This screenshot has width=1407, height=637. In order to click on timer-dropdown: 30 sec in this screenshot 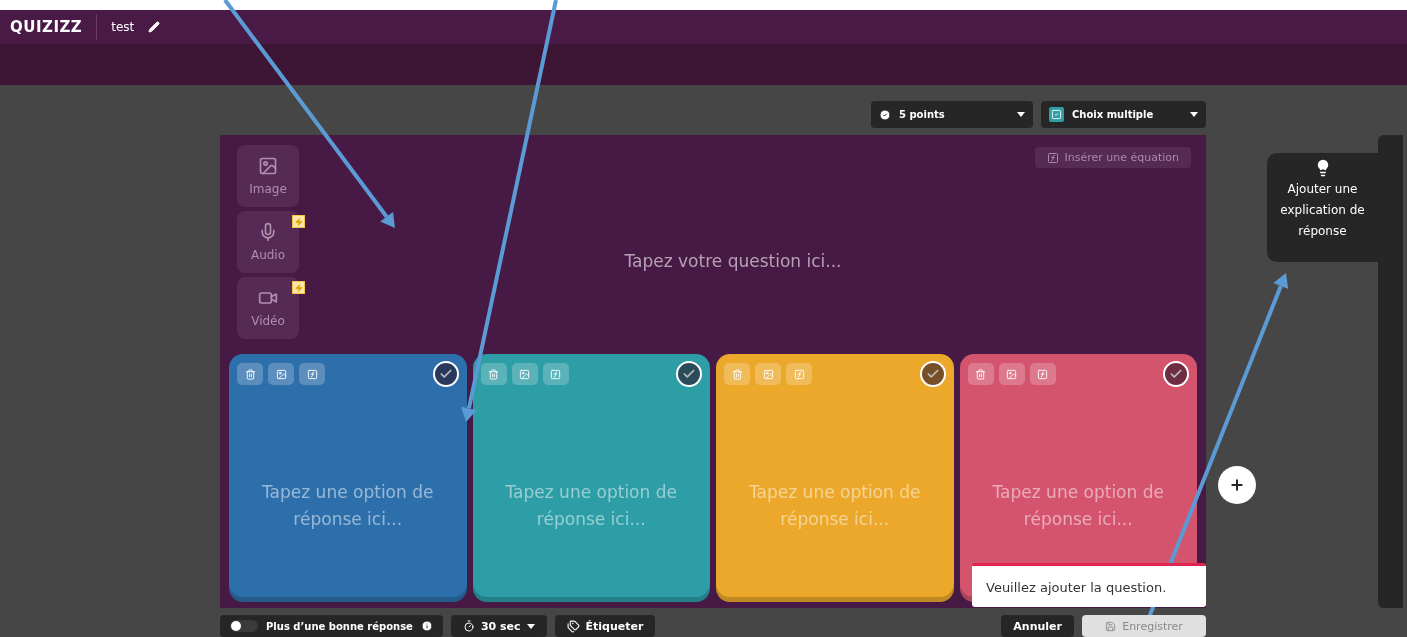, I will do `click(498, 626)`.